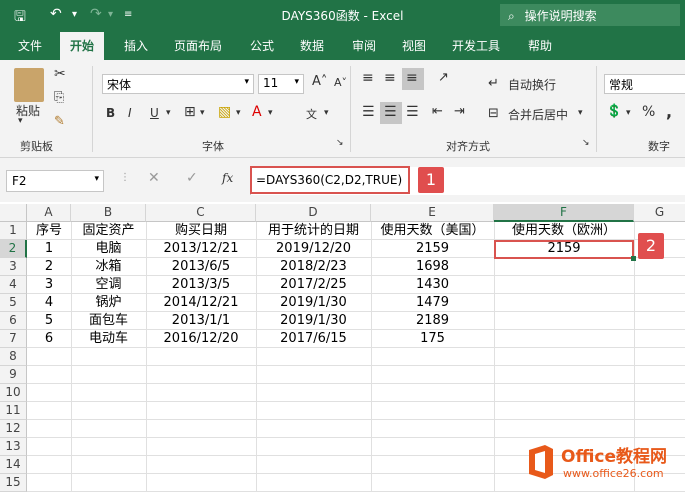 The image size is (685, 492). I want to click on align-top-icon: ≡, so click(368, 78).